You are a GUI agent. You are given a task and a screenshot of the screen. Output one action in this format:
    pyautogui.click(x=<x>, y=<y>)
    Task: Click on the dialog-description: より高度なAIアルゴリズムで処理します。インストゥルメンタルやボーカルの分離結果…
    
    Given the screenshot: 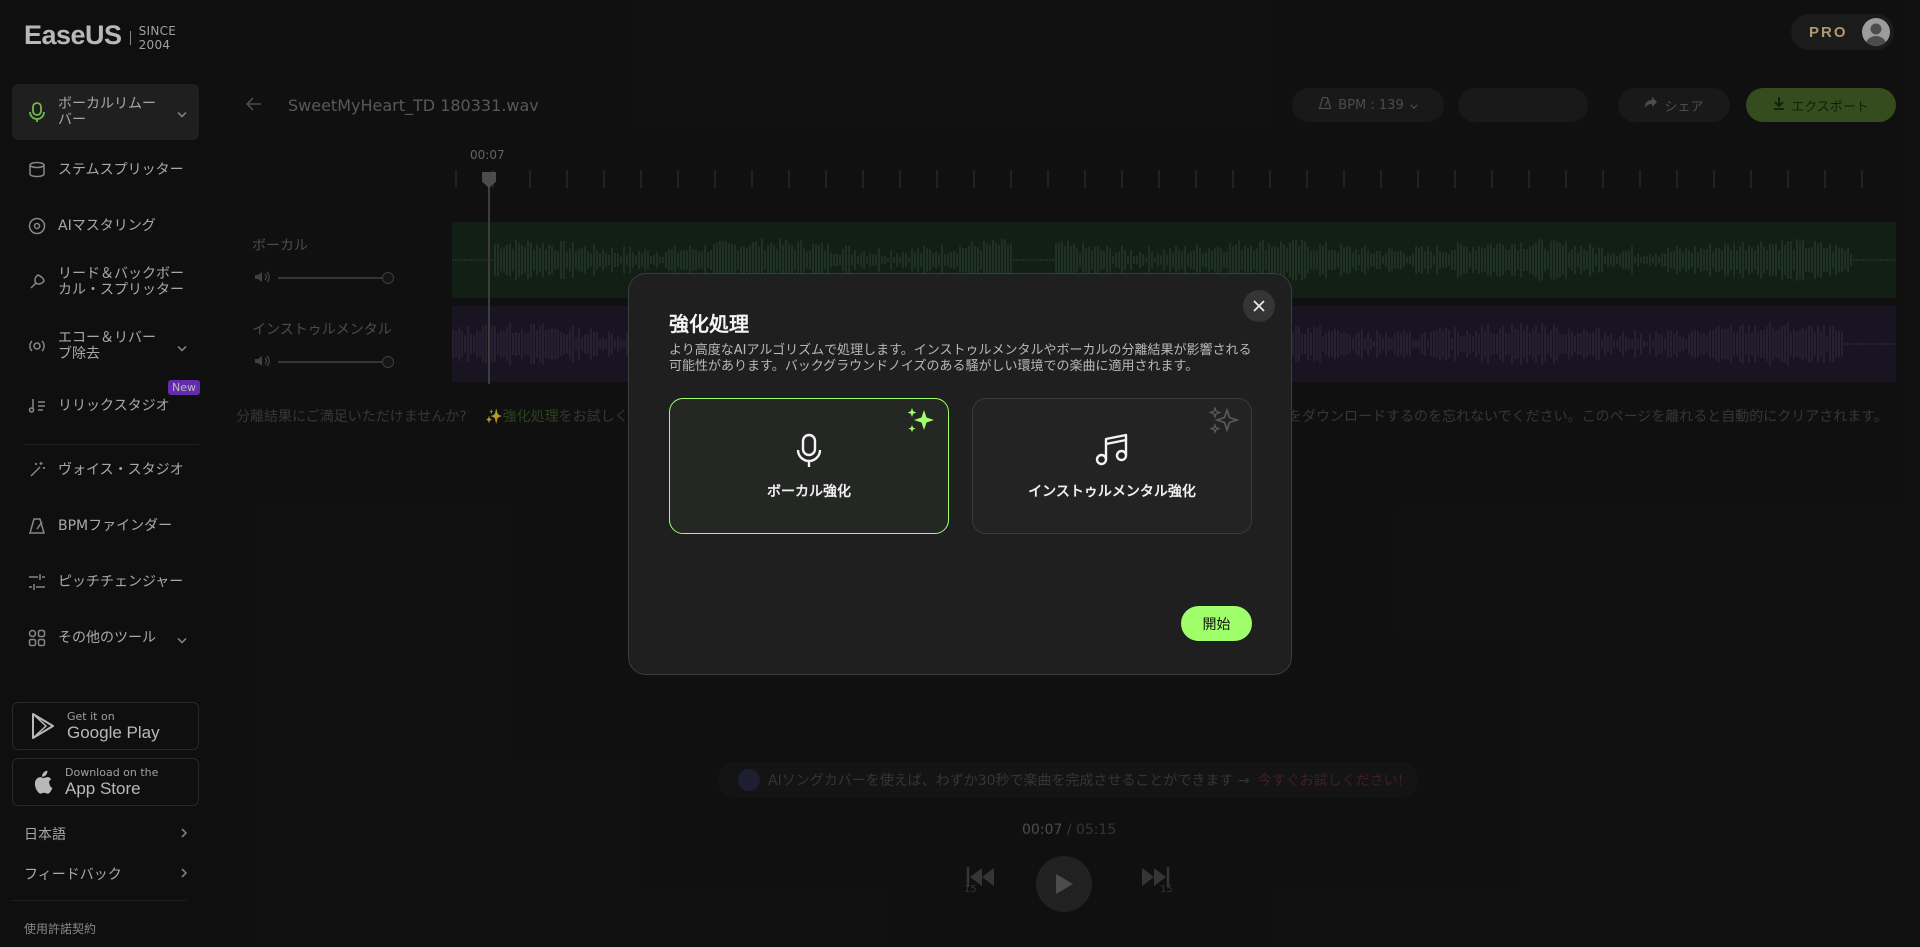 What is the action you would take?
    pyautogui.click(x=960, y=358)
    